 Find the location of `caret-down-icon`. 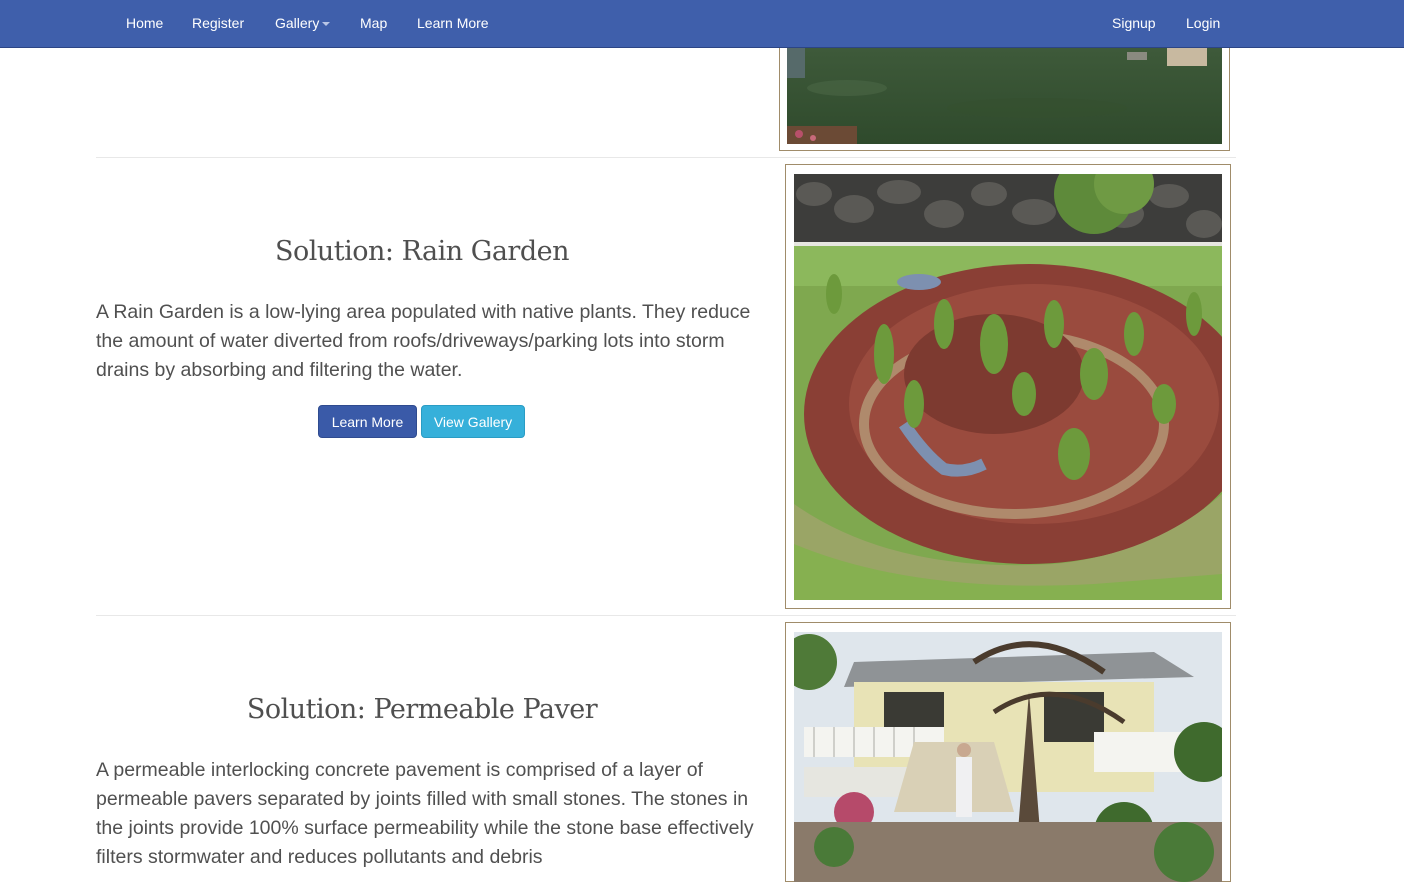

caret-down-icon is located at coordinates (326, 24).